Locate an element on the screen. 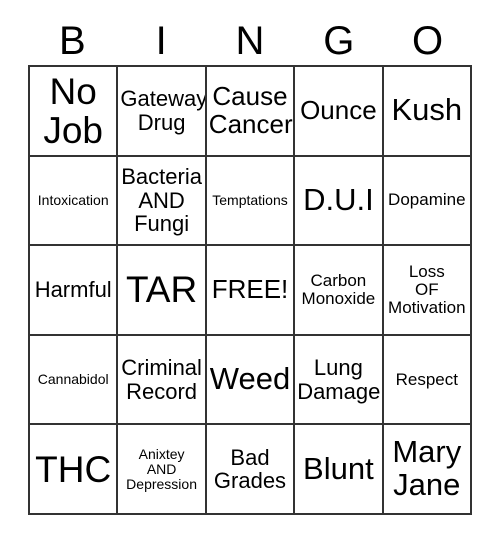 This screenshot has width=500, height=544. bingo-cell-i1: Gateway Drug is located at coordinates (162, 112).